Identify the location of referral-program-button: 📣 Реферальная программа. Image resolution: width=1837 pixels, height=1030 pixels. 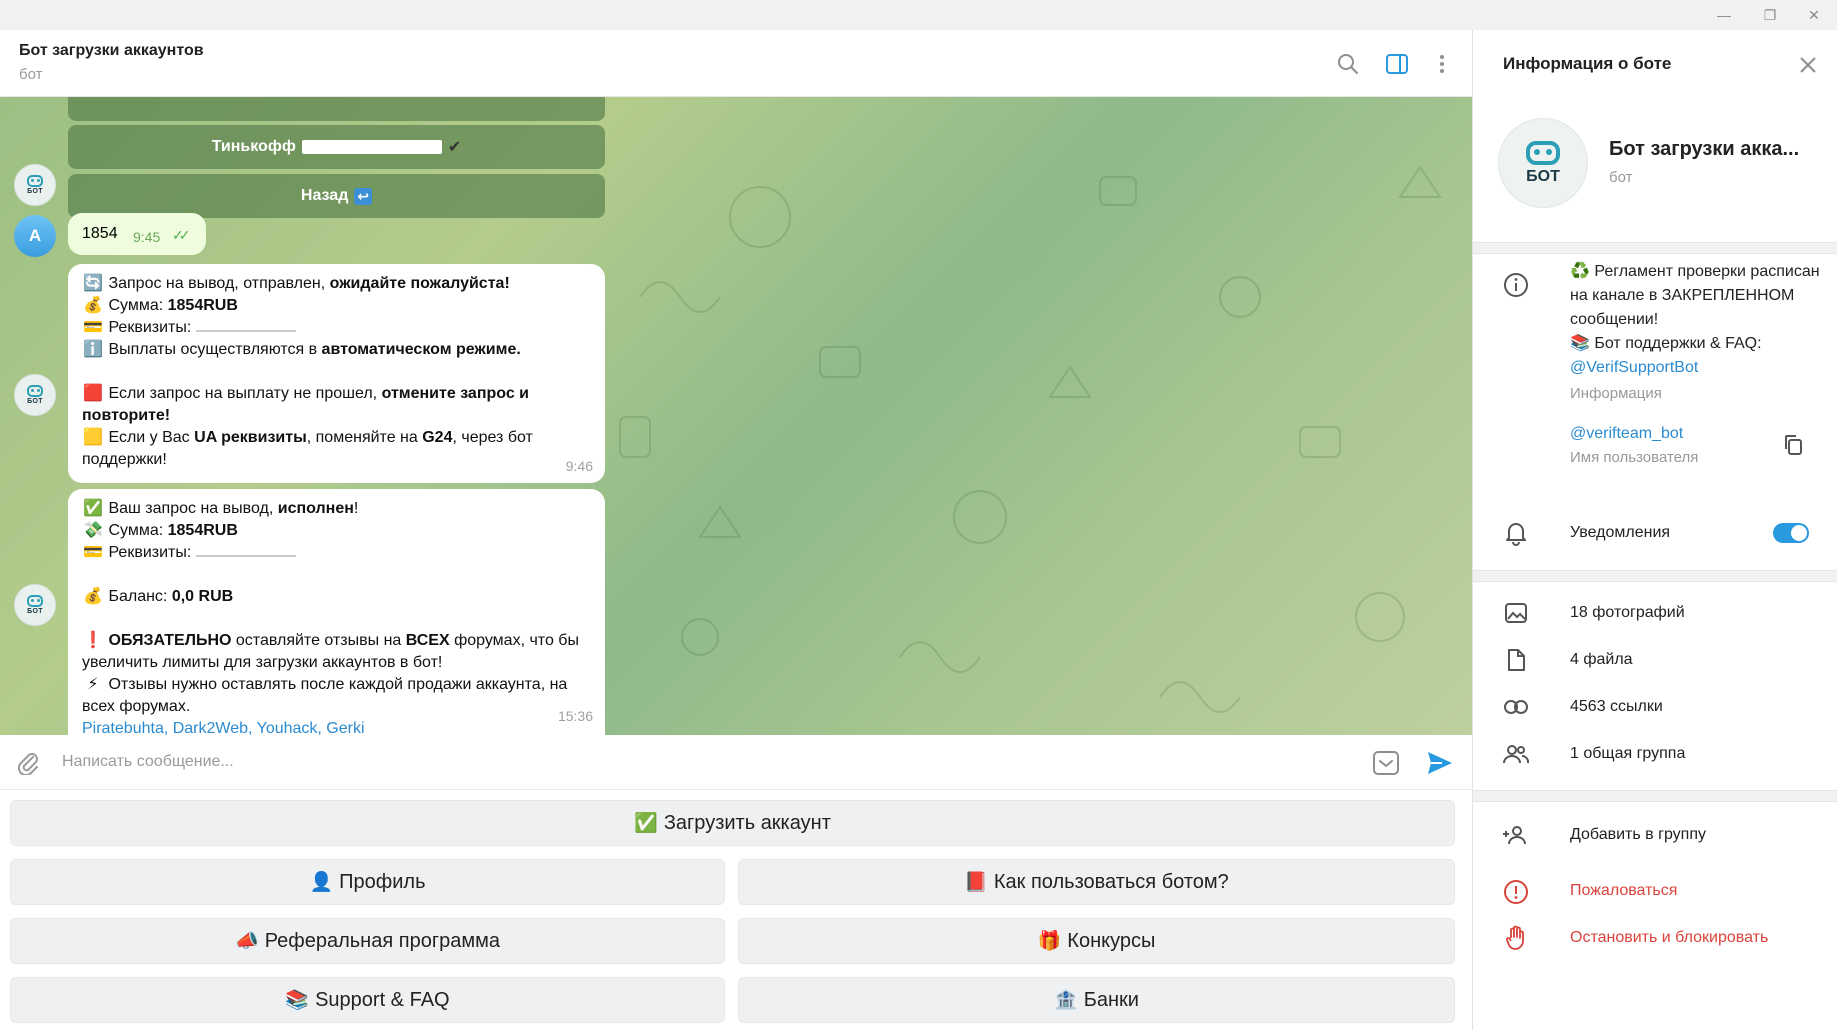
(367, 941).